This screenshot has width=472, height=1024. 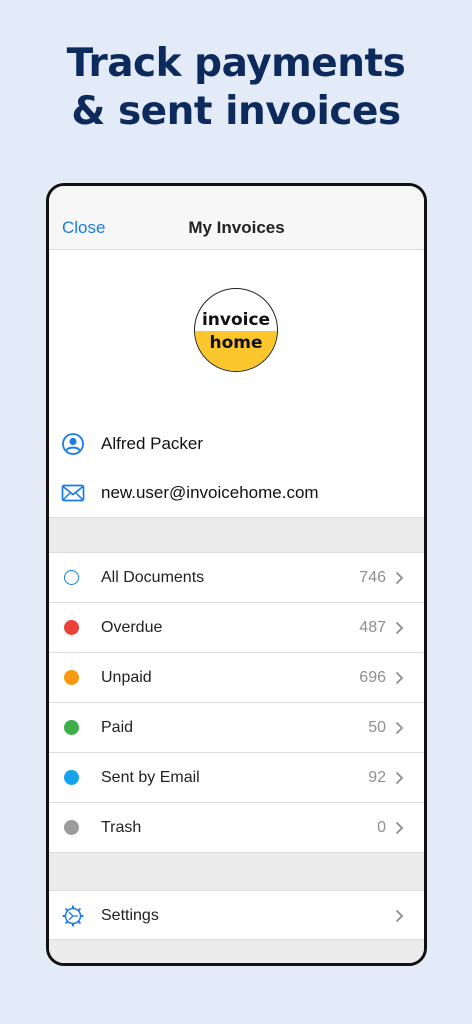 I want to click on list-item: All Documents 746, so click(x=236, y=578).